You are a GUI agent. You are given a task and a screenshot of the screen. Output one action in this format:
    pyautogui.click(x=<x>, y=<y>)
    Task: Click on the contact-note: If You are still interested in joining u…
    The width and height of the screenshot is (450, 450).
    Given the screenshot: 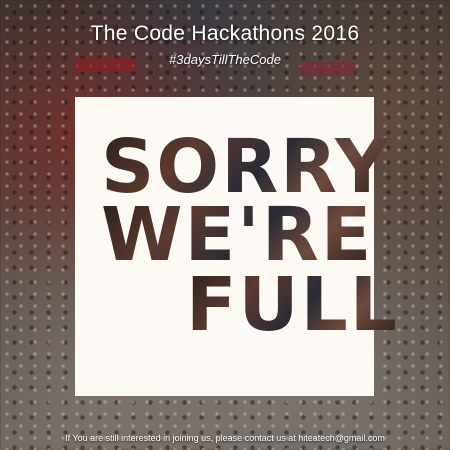 What is the action you would take?
    pyautogui.click(x=225, y=438)
    